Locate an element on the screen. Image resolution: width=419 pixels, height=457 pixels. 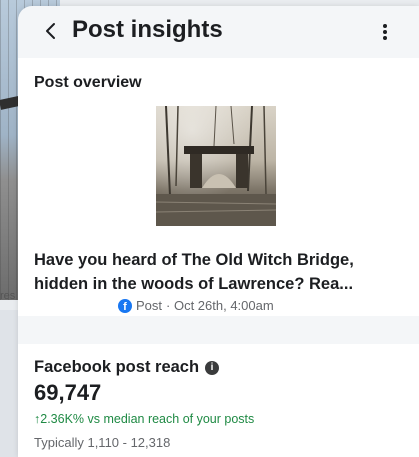
post-date-label: · Oct 26th, 4:00am is located at coordinates (220, 305).